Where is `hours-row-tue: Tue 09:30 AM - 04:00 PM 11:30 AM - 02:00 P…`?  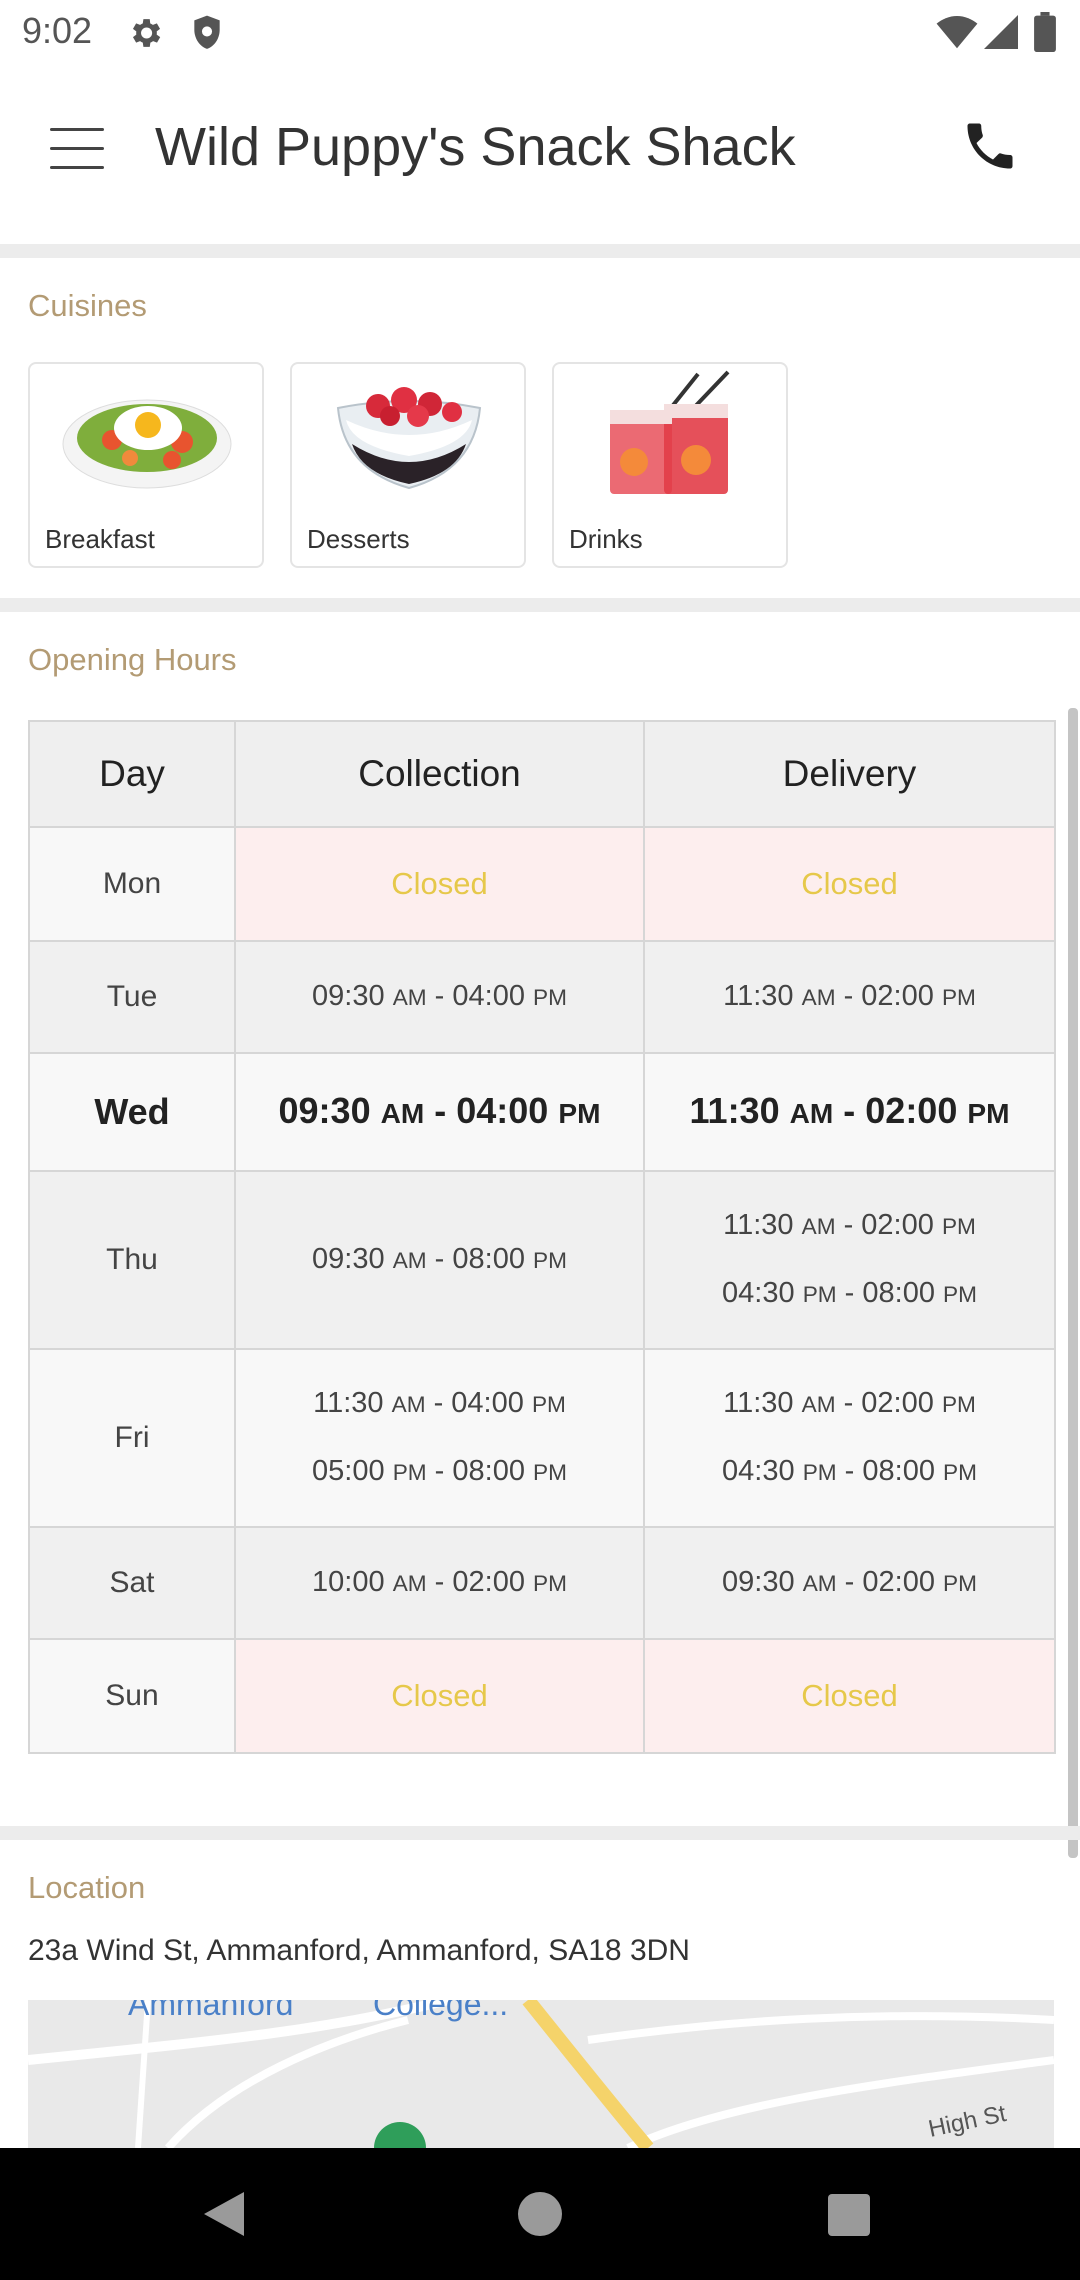
hours-row-tue: Tue 09:30 AM - 04:00 PM 11:30 AM - 02:00 P… is located at coordinates (542, 997).